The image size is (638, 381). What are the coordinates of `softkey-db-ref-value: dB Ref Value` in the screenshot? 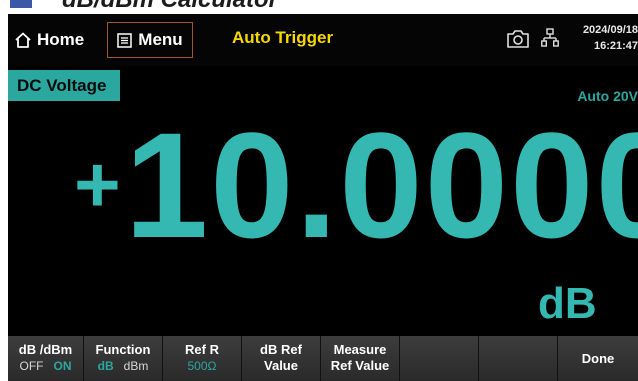 It's located at (281, 358).